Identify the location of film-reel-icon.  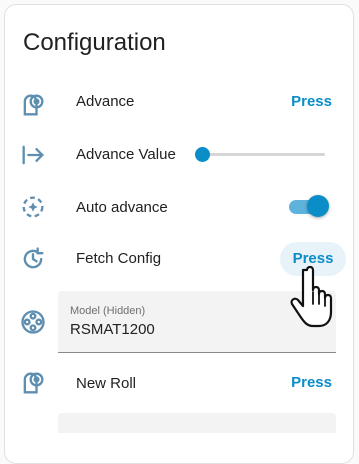
(33, 322).